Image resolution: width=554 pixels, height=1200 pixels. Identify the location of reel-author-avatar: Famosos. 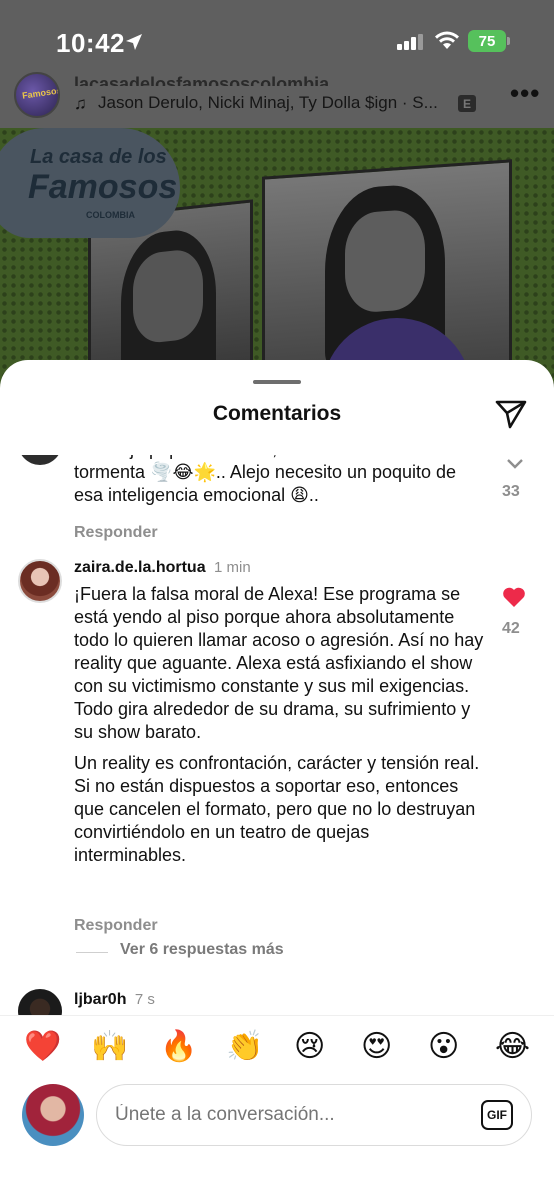
(37, 95).